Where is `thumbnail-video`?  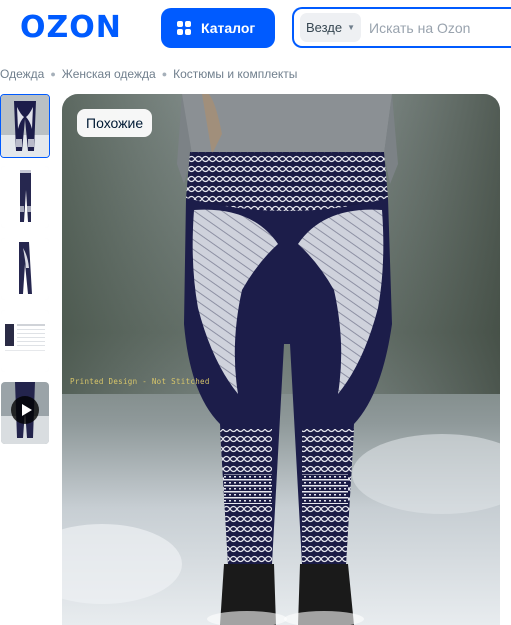
thumbnail-video is located at coordinates (25, 413).